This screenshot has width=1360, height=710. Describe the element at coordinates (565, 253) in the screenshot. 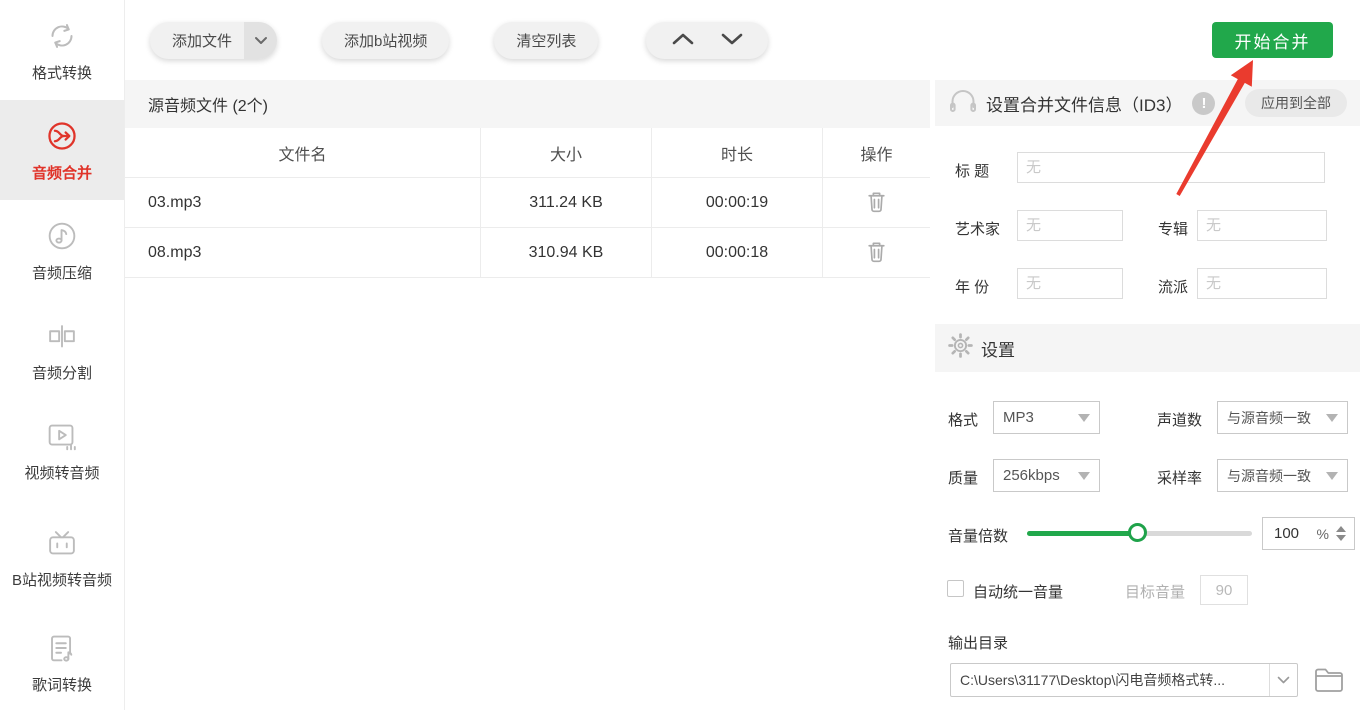

I see `file-size: 310.94 KB` at that location.